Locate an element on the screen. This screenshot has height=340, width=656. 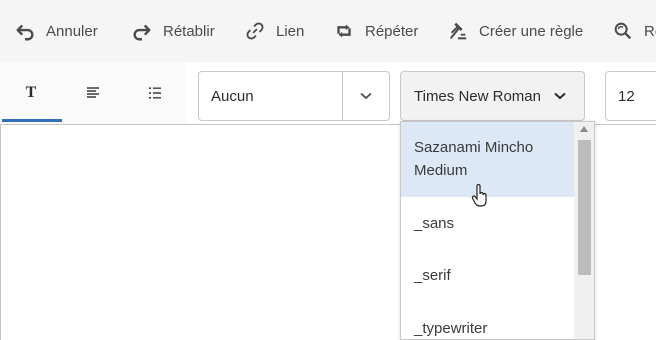
style-select-toggle is located at coordinates (365, 96).